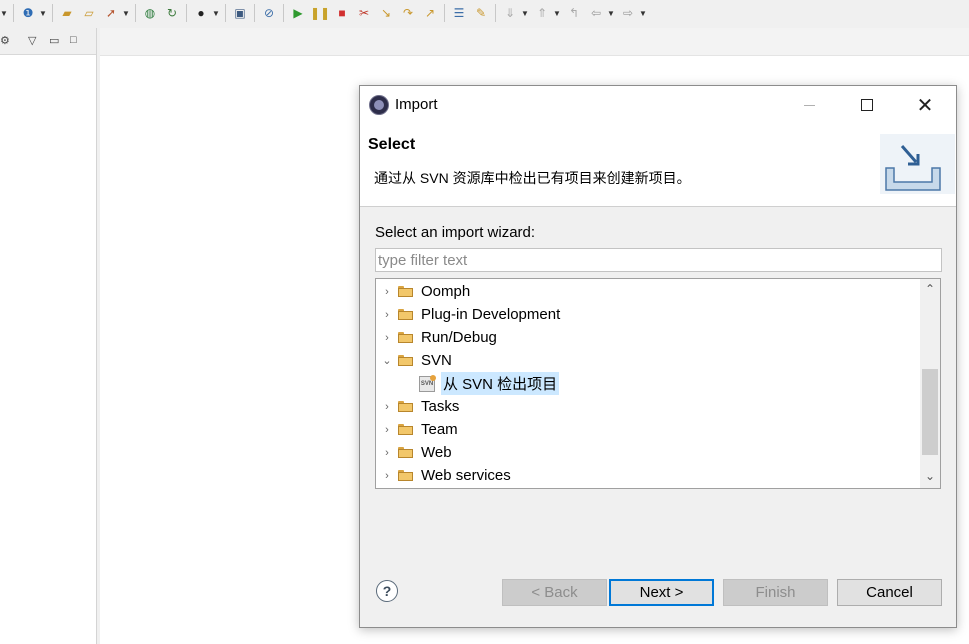 The image size is (969, 644). What do you see at coordinates (628, 13) in the screenshot?
I see `forward-icon: ⇨` at bounding box center [628, 13].